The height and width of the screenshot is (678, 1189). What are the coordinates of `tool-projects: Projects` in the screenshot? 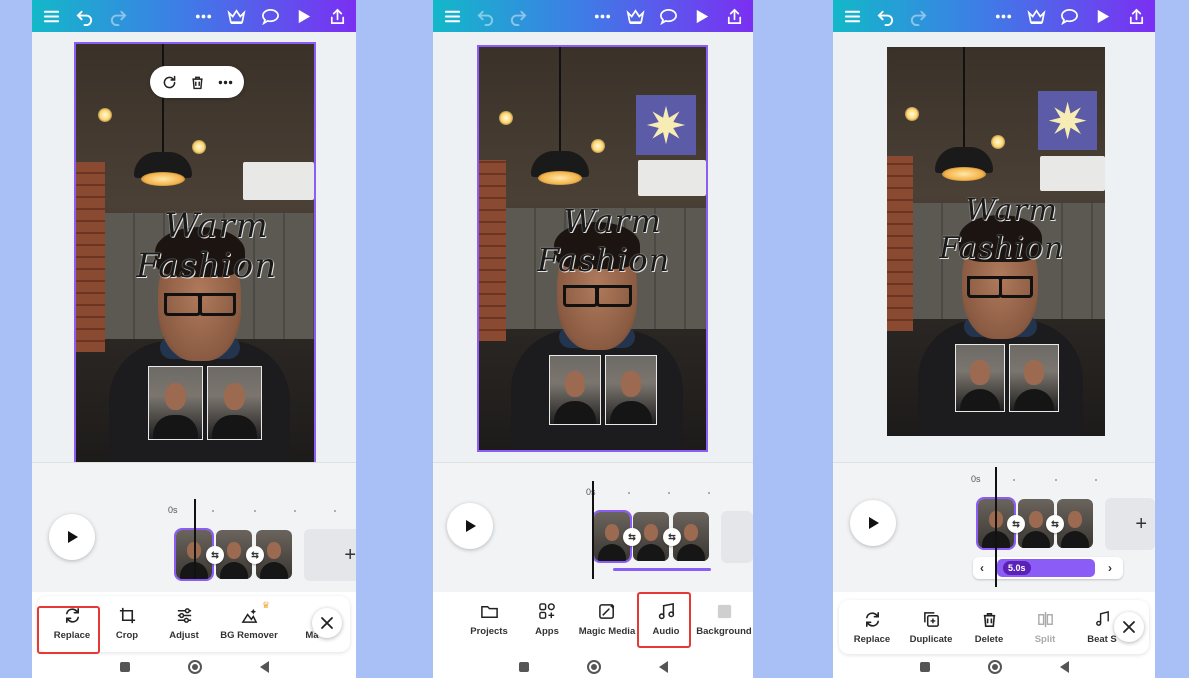 It's located at (489, 618).